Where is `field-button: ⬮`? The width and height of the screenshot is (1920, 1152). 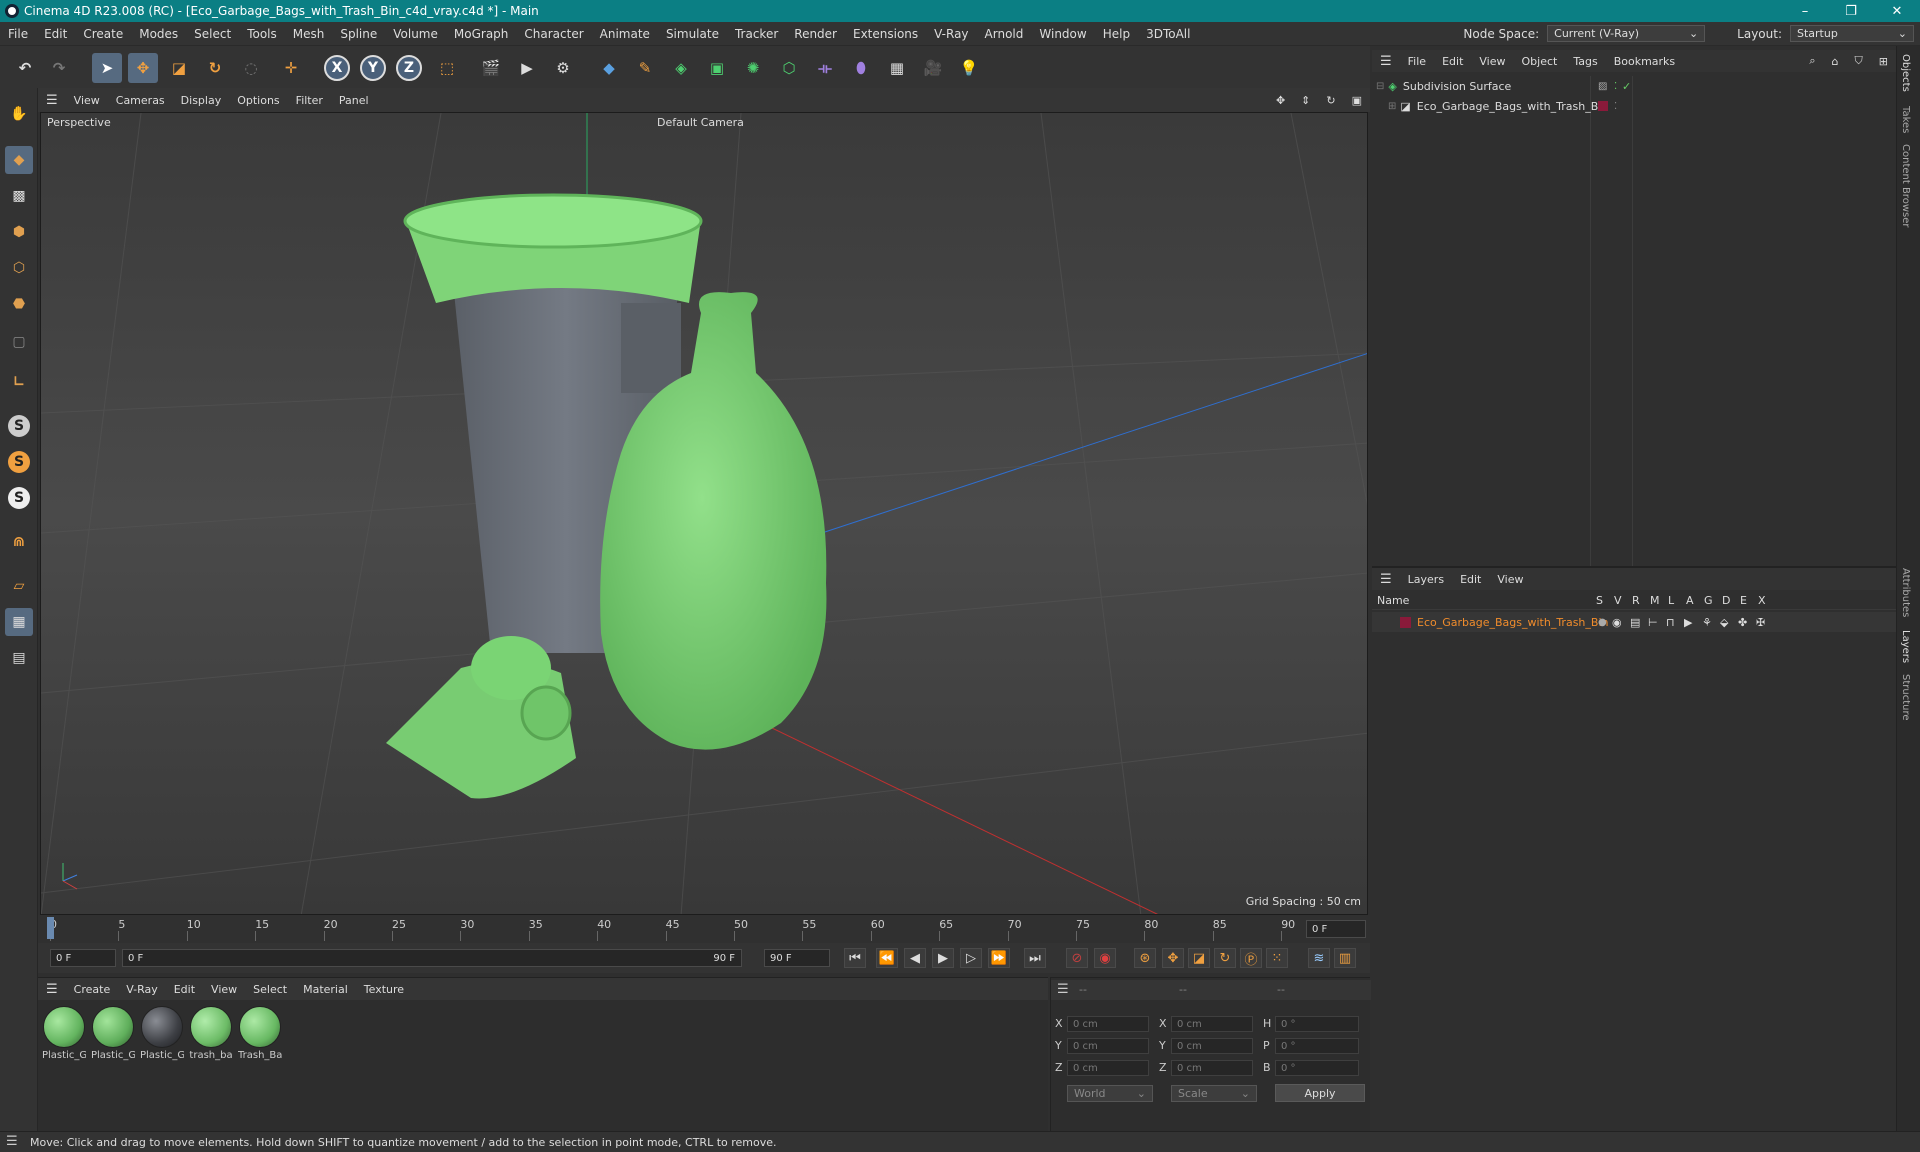
field-button: ⬮ is located at coordinates (861, 68).